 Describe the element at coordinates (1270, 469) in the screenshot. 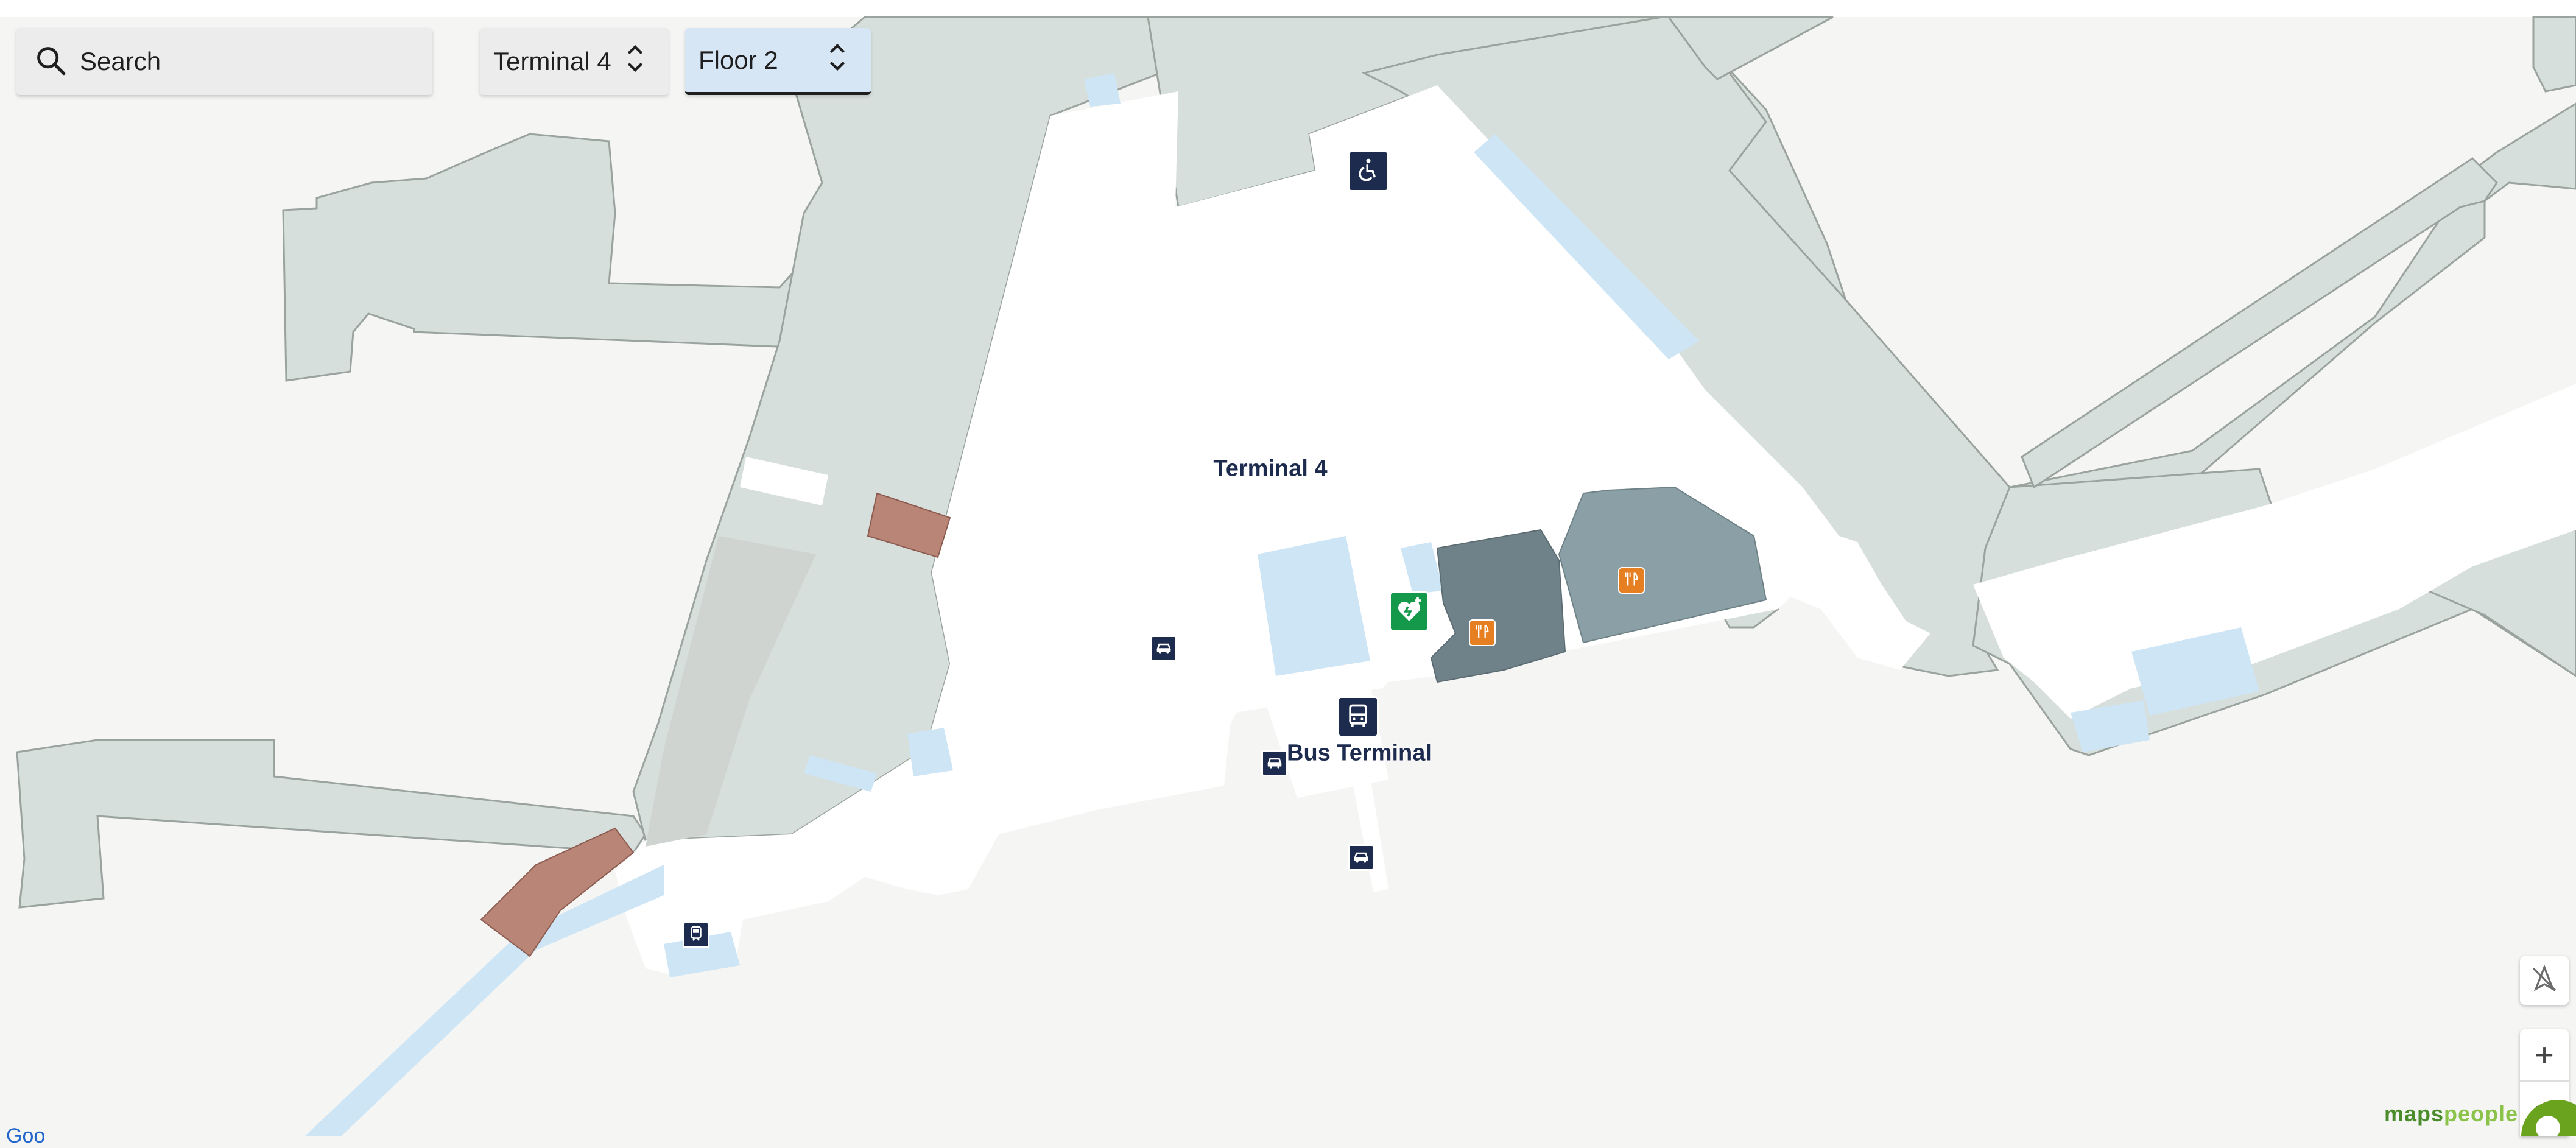

I see `terminal-label: Terminal 4` at that location.